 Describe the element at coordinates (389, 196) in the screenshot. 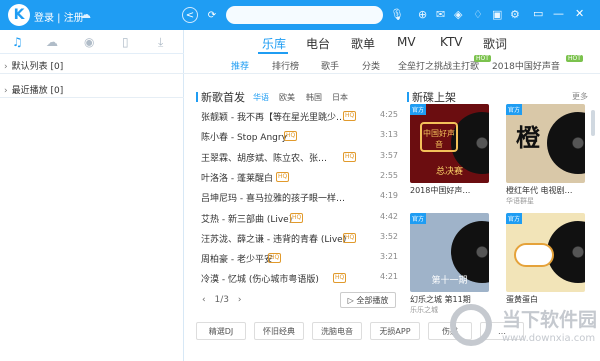

I see `song-duration: 4:19` at that location.